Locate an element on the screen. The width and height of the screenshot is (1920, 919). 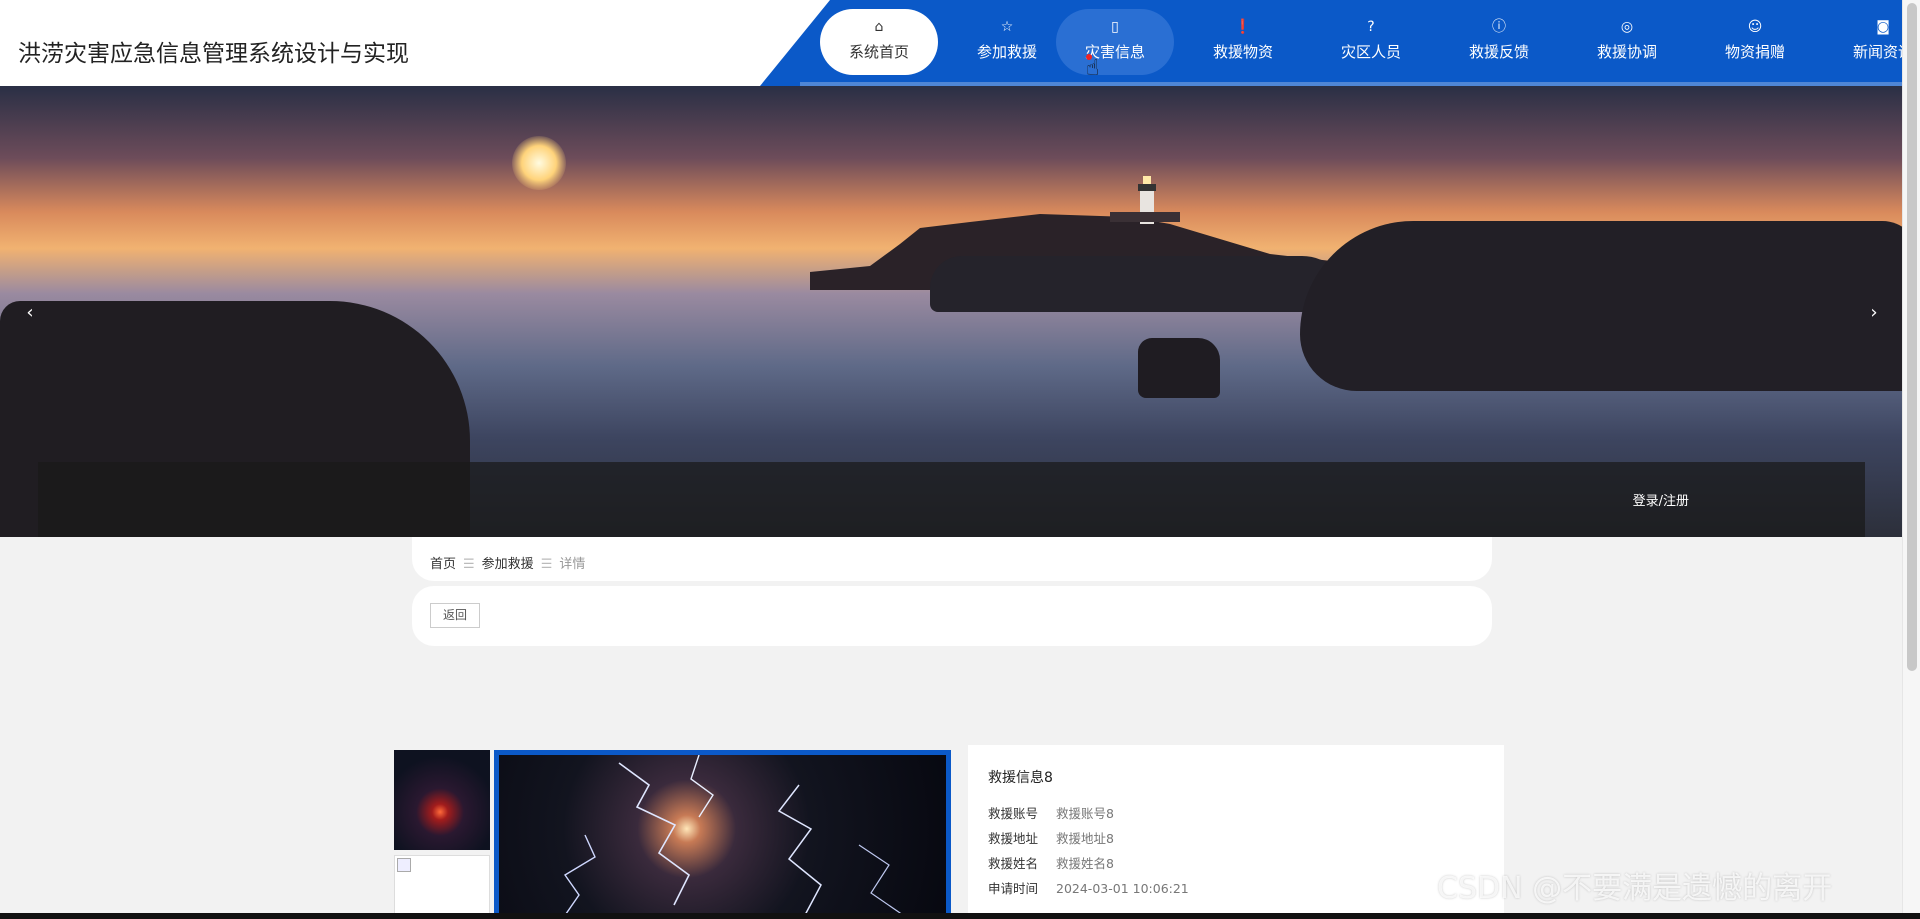
alert-icon: ❗ is located at coordinates (1243, 27).